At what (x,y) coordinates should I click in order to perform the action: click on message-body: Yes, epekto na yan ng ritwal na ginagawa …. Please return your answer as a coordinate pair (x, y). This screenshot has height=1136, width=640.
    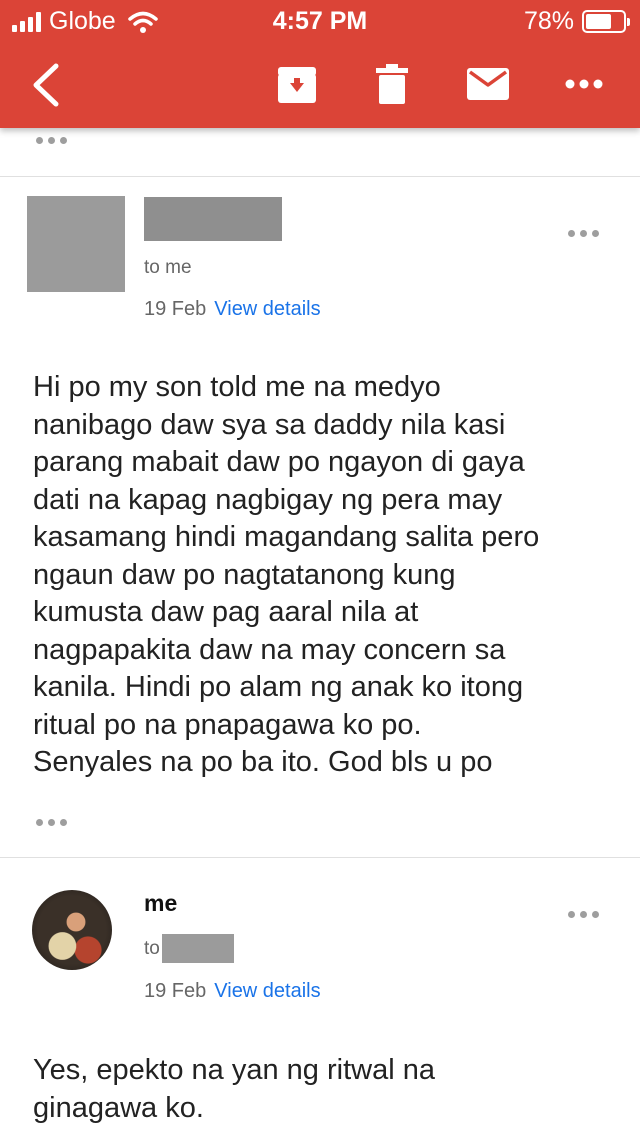
    Looking at the image, I should click on (328, 1089).